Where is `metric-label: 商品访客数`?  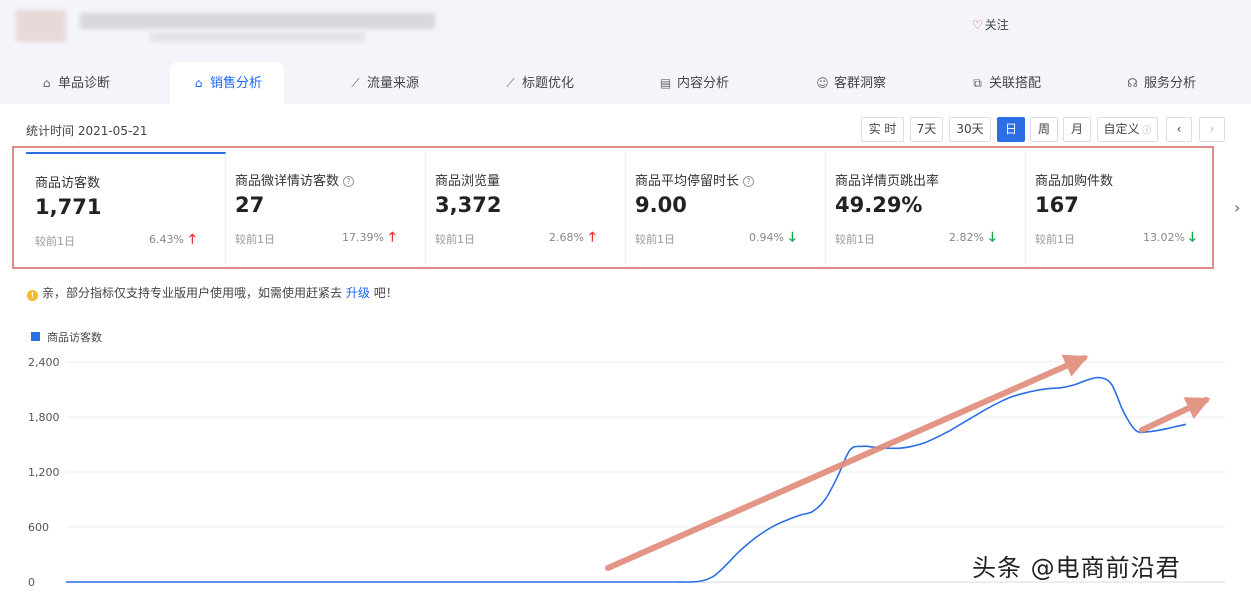 metric-label: 商品访客数 is located at coordinates (68, 183).